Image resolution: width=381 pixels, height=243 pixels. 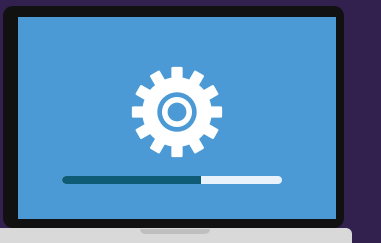 What do you see at coordinates (175, 231) in the screenshot?
I see `laptop-base-notch` at bounding box center [175, 231].